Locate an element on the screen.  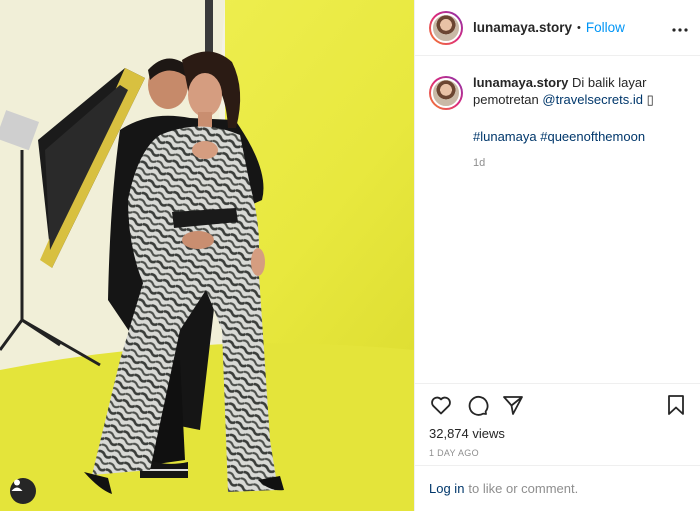
more-options-icon is located at coordinates (680, 28).